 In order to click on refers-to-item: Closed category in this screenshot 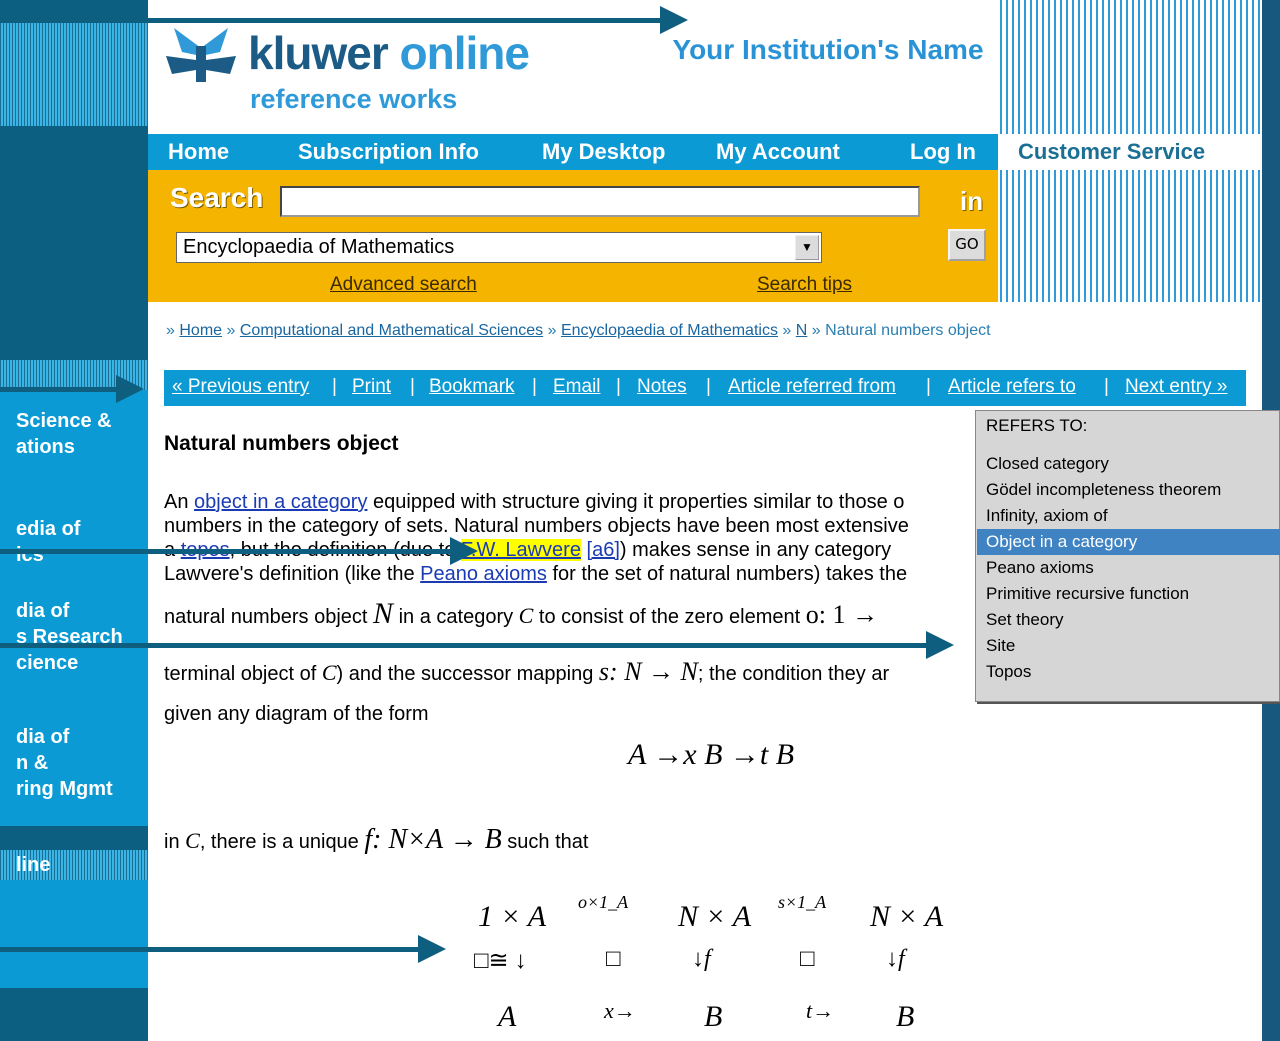, I will do `click(1128, 464)`.